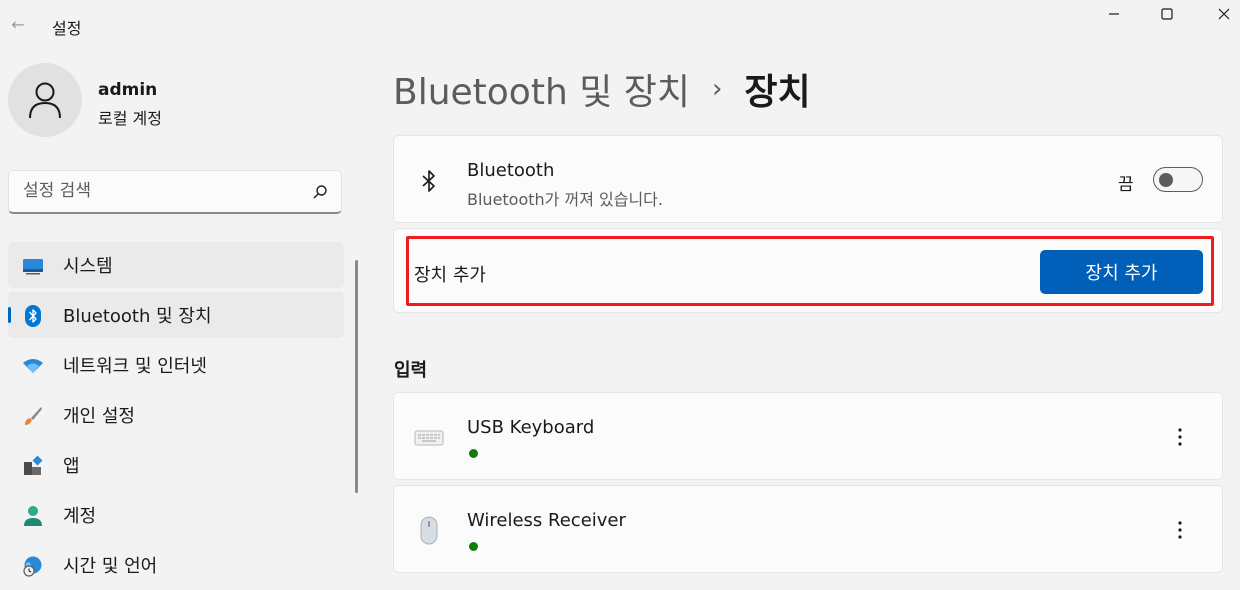 This screenshot has height=590, width=1240. I want to click on bluetooth-title: Bluetooth, so click(511, 170).